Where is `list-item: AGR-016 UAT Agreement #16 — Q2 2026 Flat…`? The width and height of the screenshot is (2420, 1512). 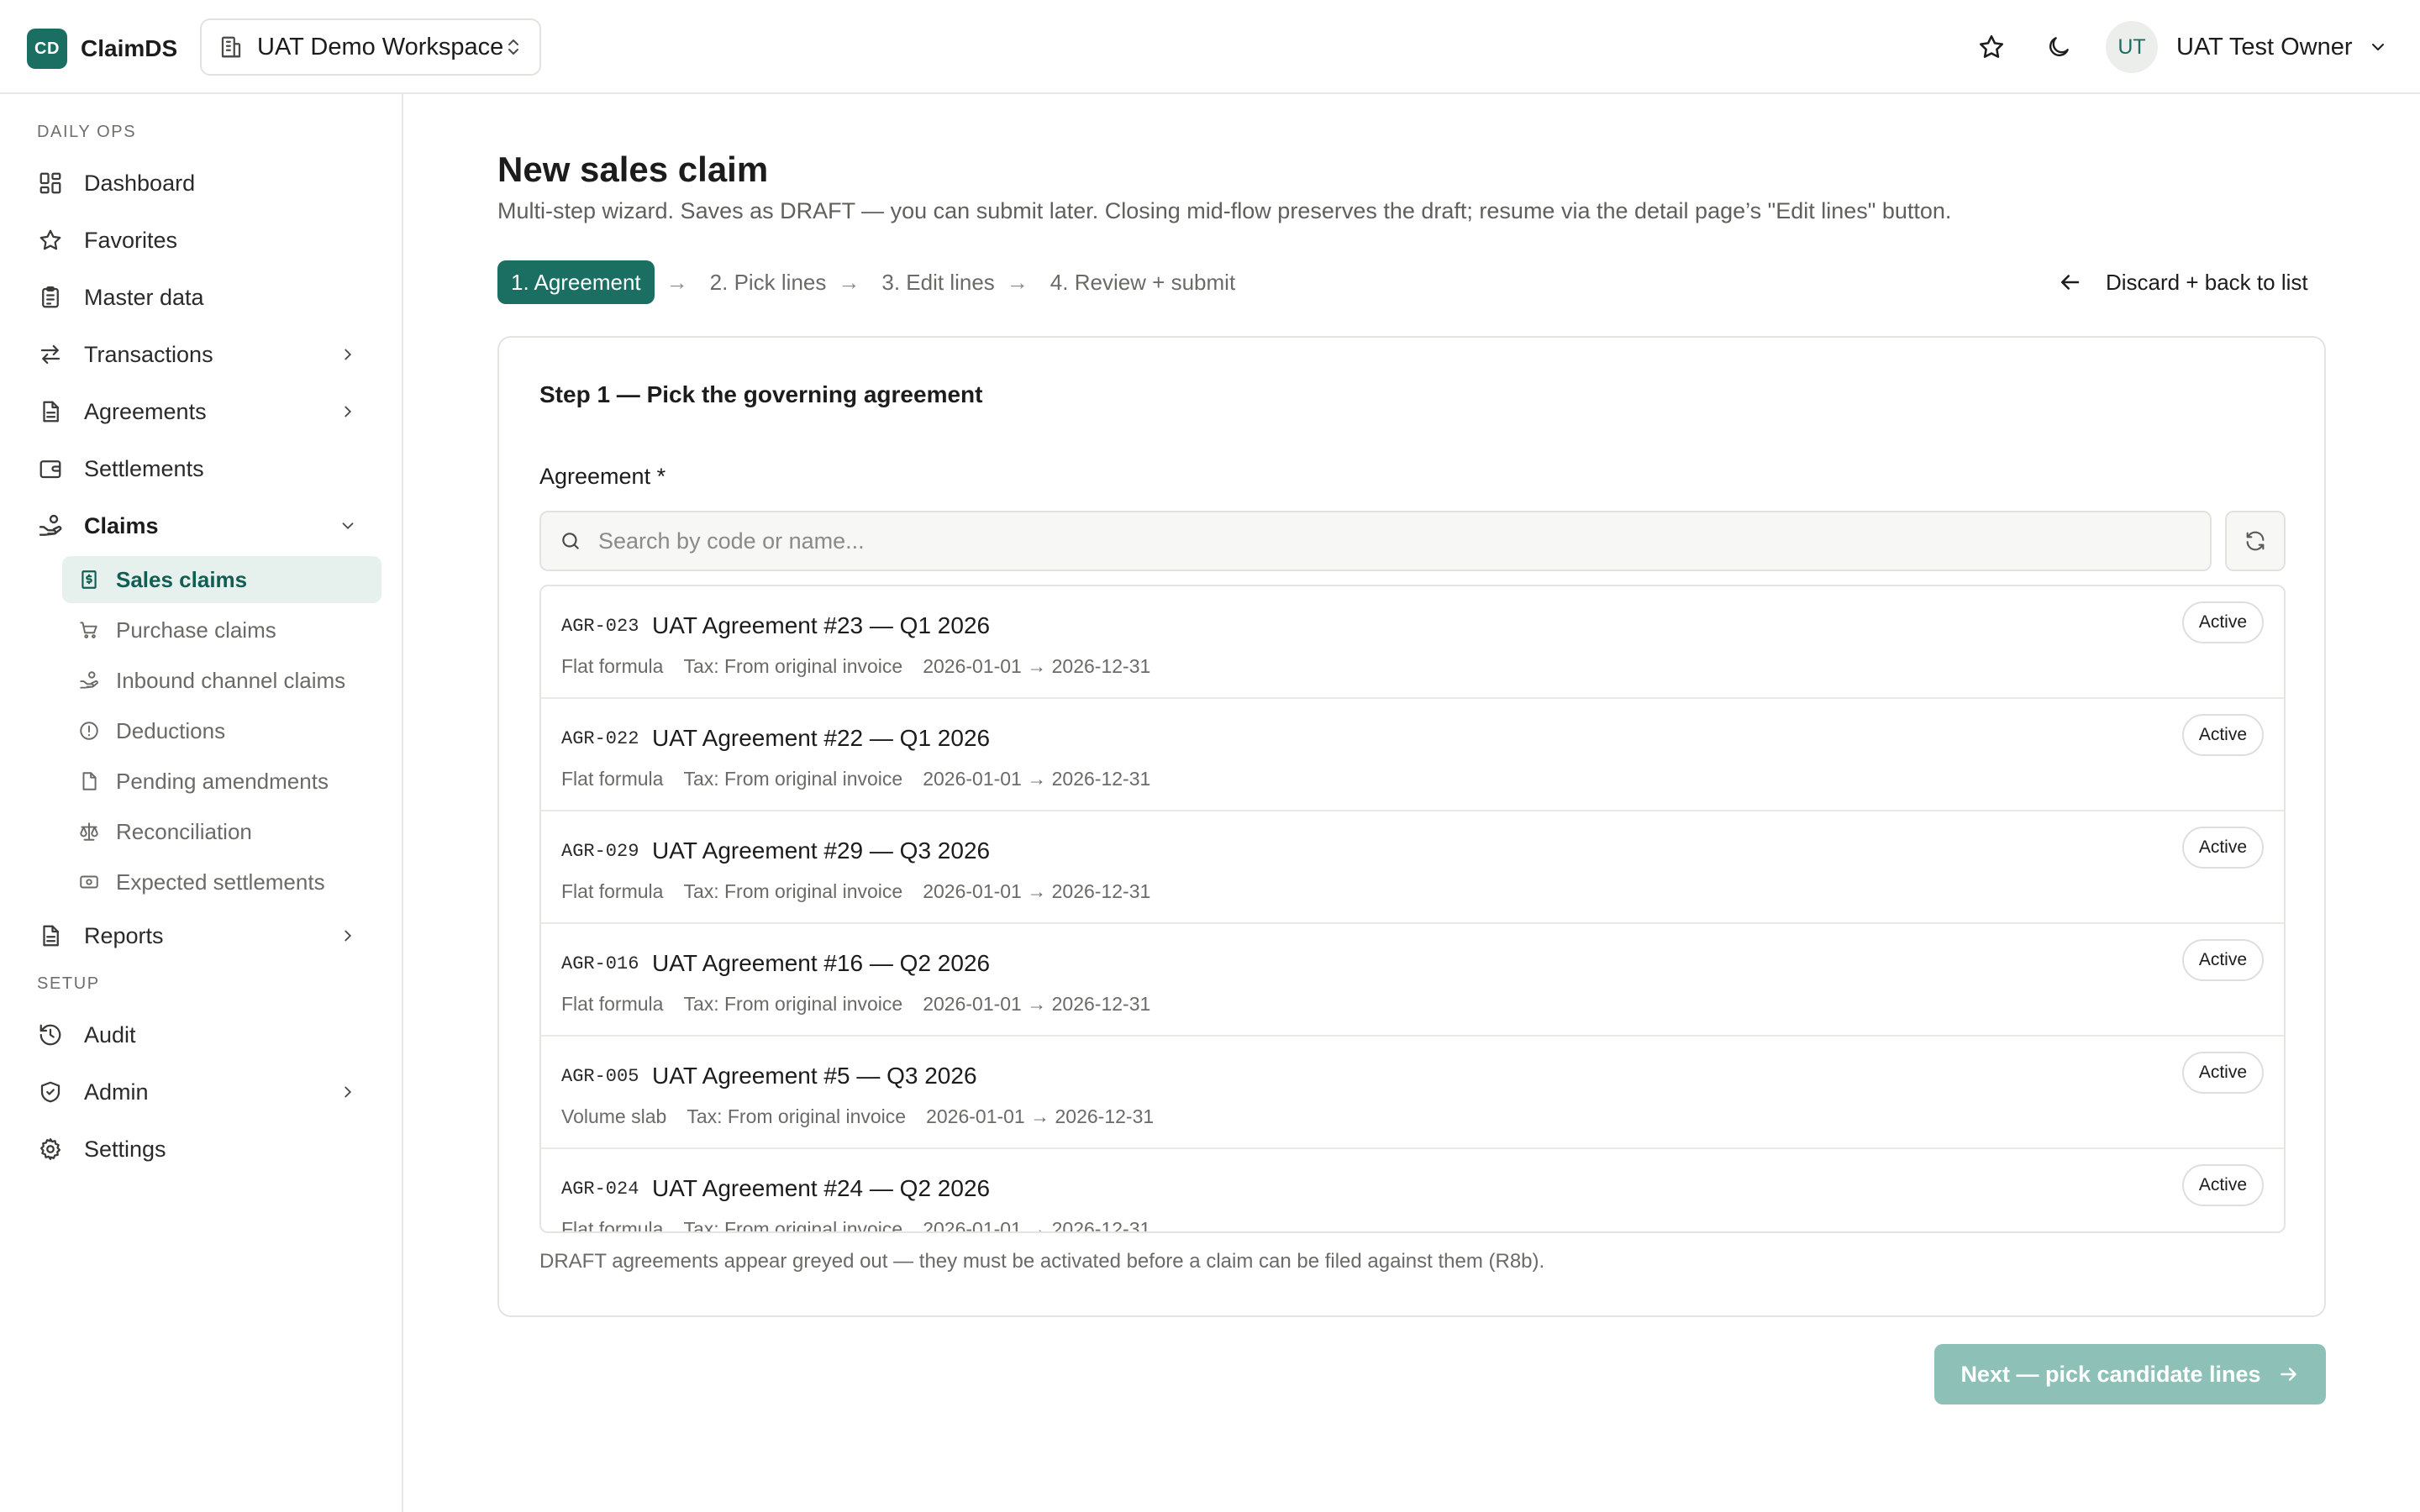 list-item: AGR-016 UAT Agreement #16 — Q2 2026 Flat… is located at coordinates (1412, 980).